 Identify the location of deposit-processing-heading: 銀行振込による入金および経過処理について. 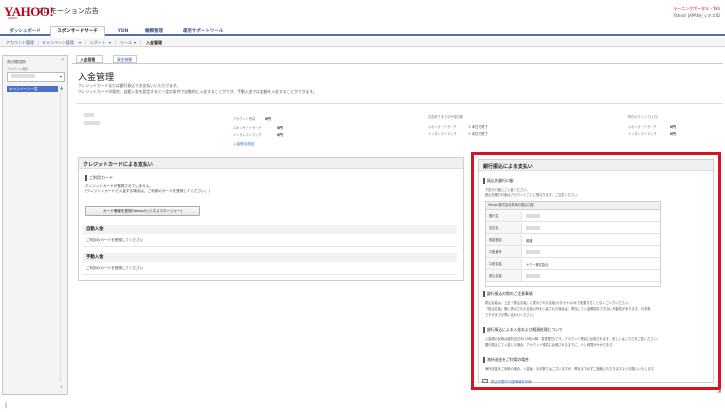
(523, 330).